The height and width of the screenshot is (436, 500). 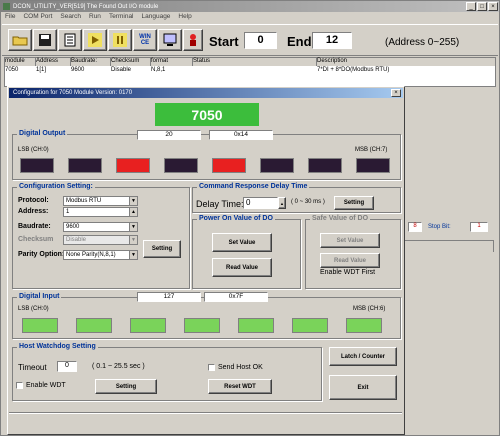 What do you see at coordinates (42, 133) in the screenshot?
I see `digital-output-title: Digital Output` at bounding box center [42, 133].